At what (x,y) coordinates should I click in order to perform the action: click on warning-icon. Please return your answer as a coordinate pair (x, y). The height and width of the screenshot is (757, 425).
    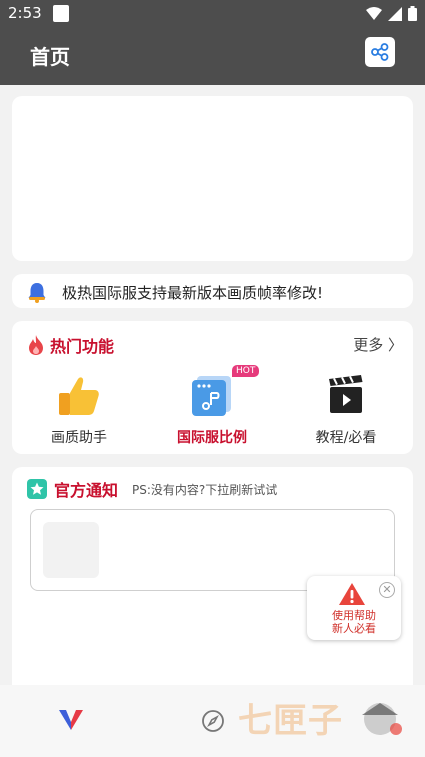
    Looking at the image, I should click on (352, 594).